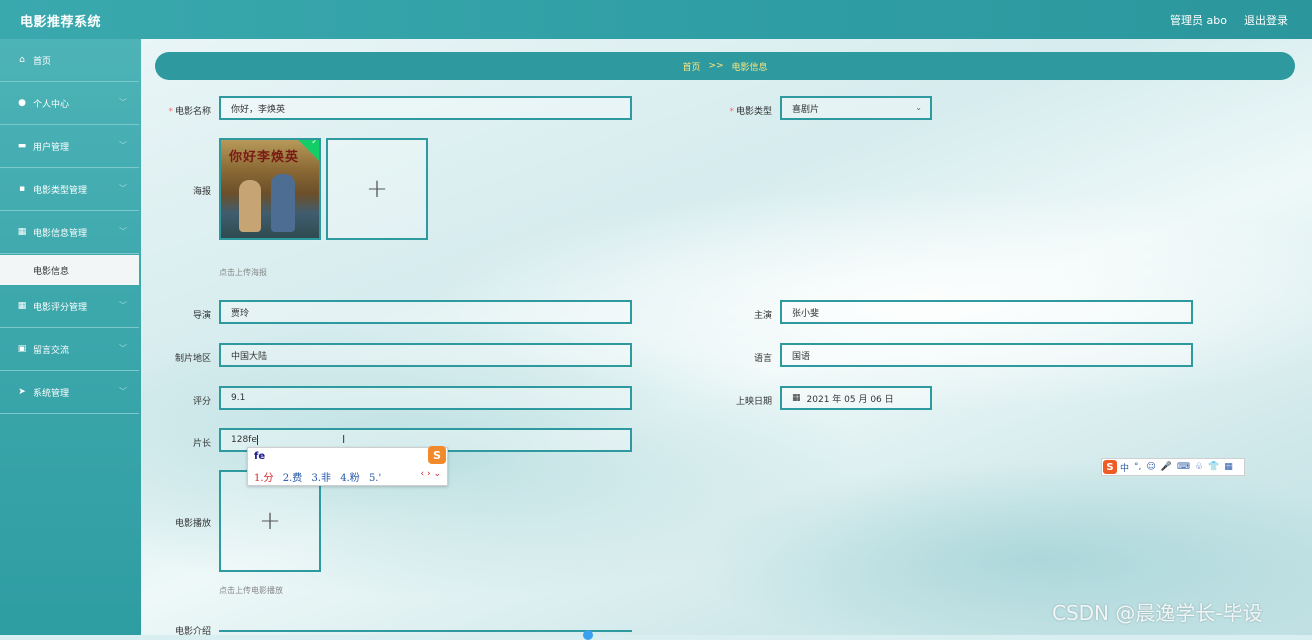 Image resolution: width=1312 pixels, height=640 pixels. Describe the element at coordinates (753, 402) in the screenshot. I see `release-date-label: 上映日期` at that location.